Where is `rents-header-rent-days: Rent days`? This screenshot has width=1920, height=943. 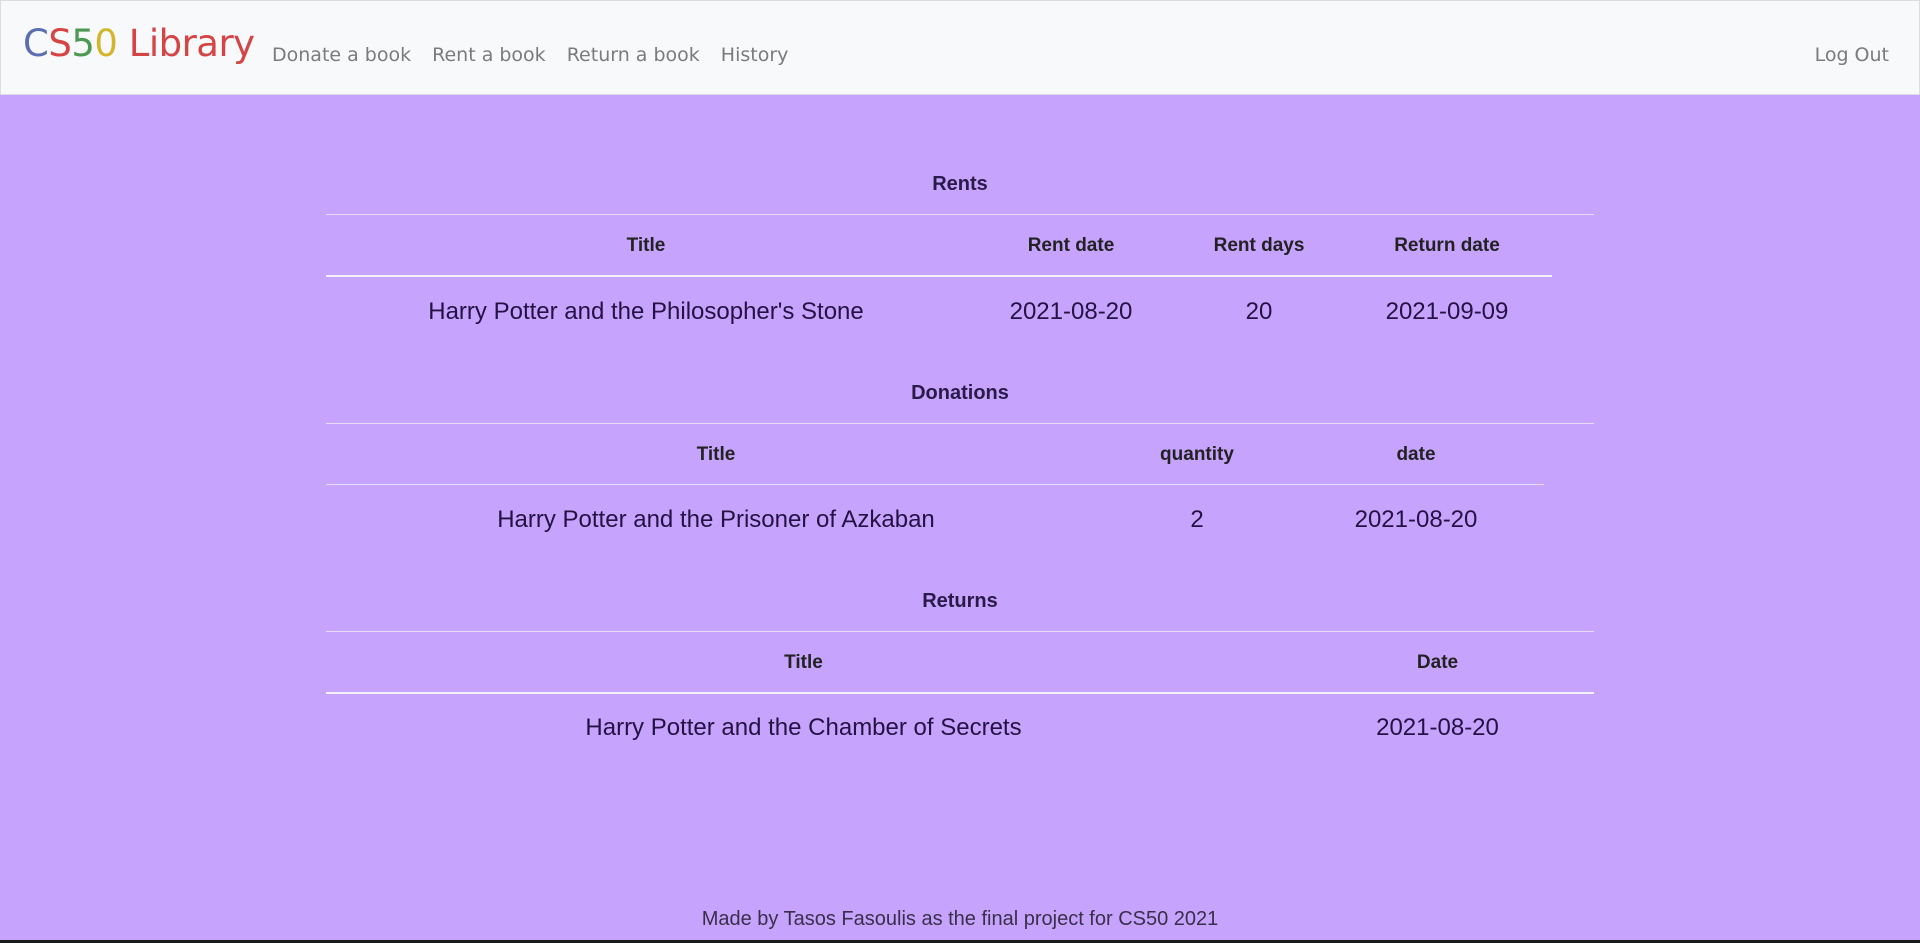 rents-header-rent-days: Rent days is located at coordinates (1259, 245).